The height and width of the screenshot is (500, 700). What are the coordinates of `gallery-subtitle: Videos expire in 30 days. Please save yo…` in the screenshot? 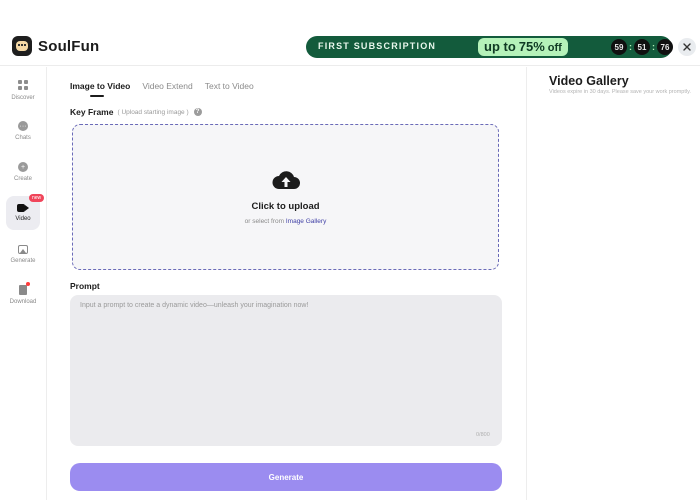 It's located at (620, 92).